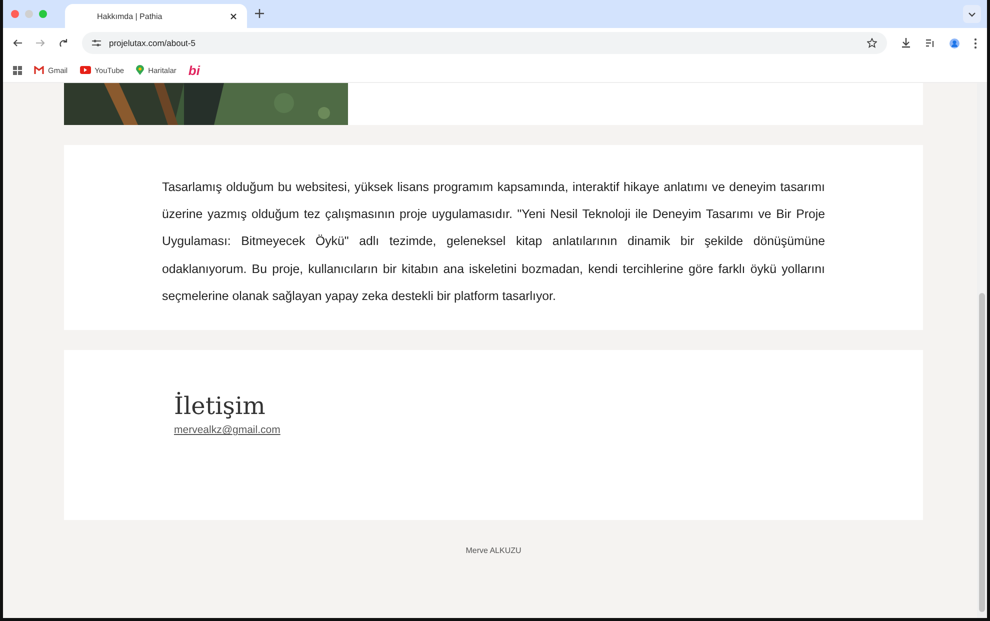 This screenshot has width=990, height=621. Describe the element at coordinates (39, 70) in the screenshot. I see `gmail-icon` at that location.